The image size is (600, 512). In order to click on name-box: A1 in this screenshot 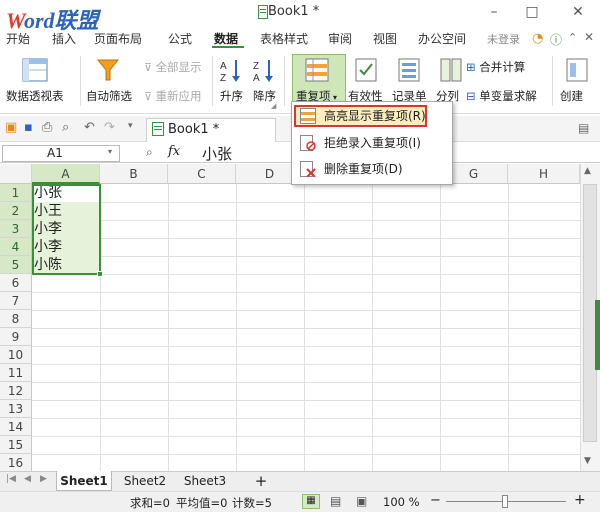, I will do `click(61, 153)`.